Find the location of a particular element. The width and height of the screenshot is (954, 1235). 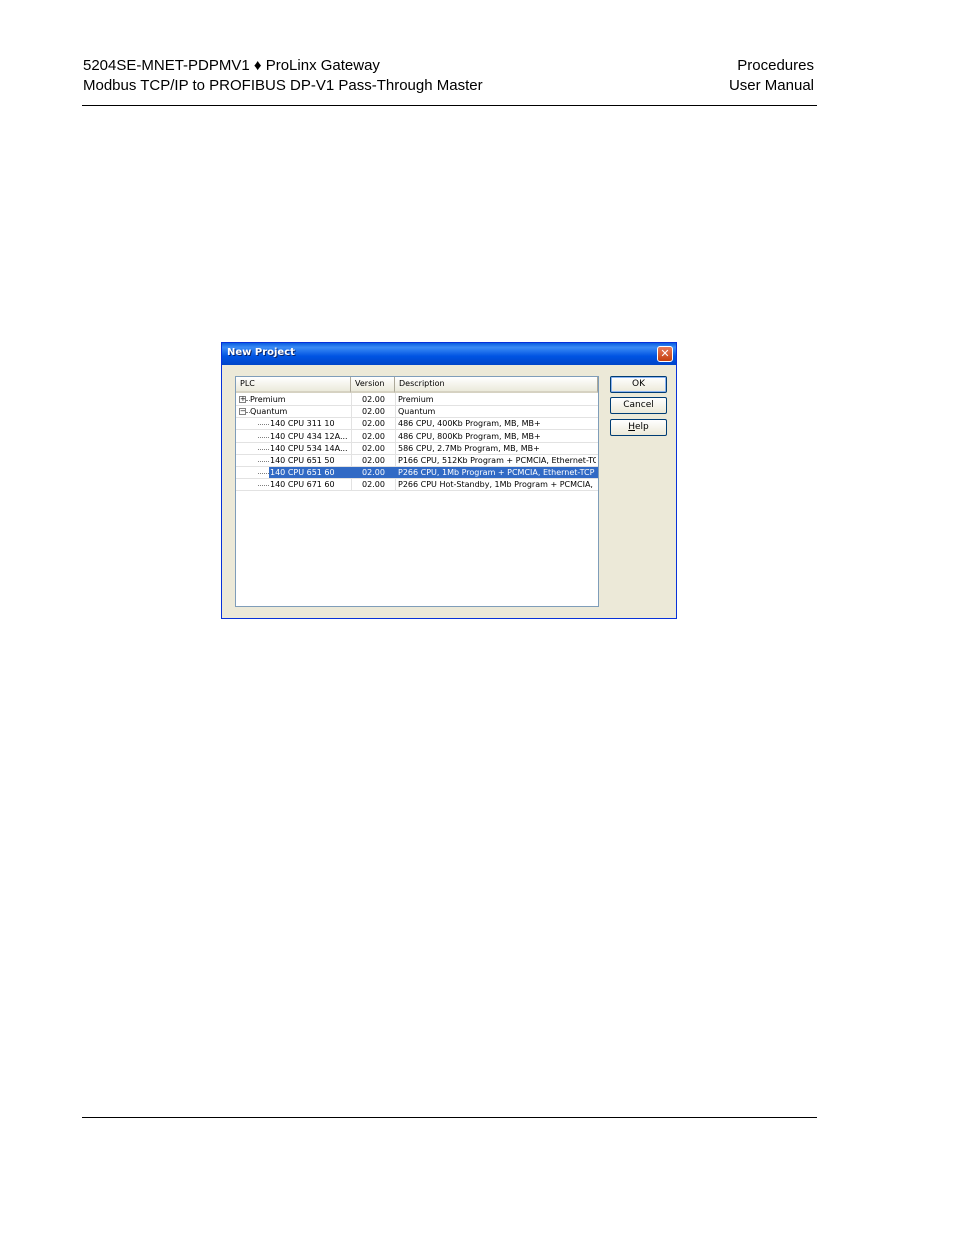

header-doc-type: User Manual is located at coordinates (771, 85).